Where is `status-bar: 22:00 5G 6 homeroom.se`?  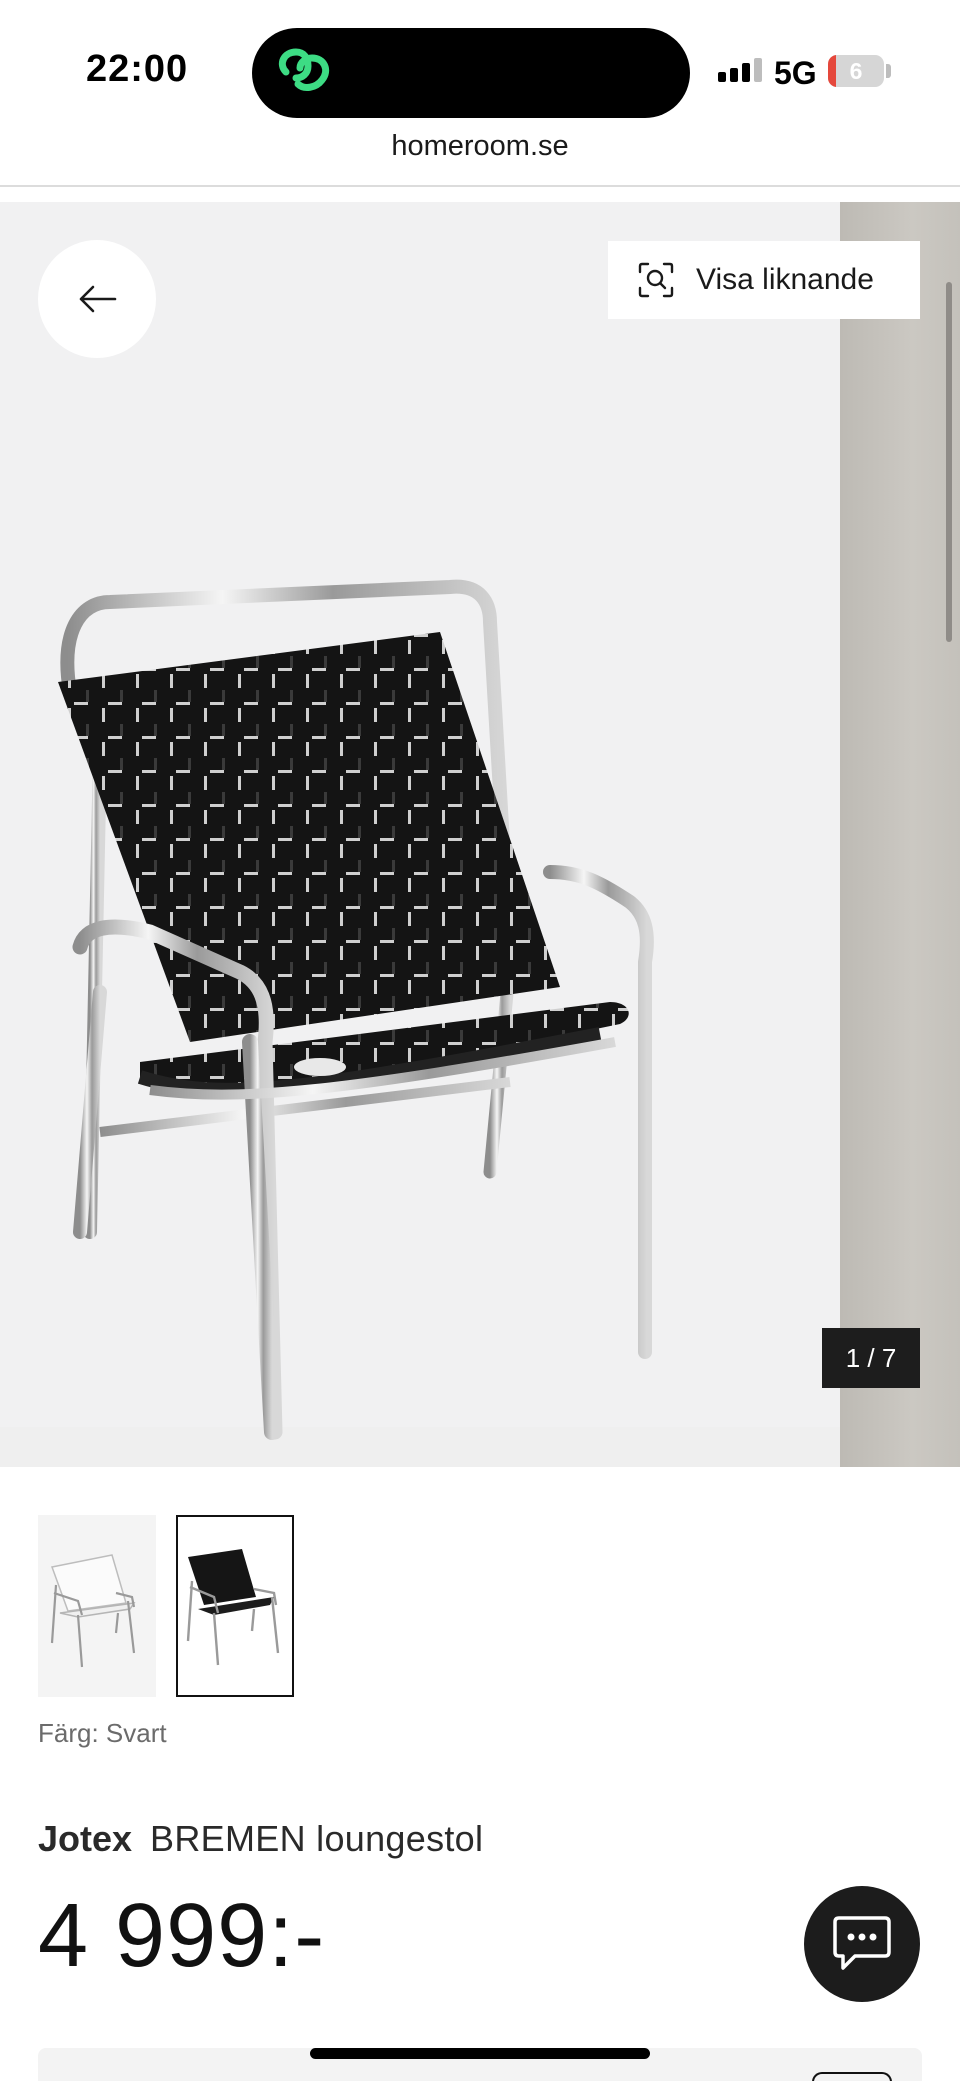 status-bar: 22:00 5G 6 homeroom.se is located at coordinates (480, 93).